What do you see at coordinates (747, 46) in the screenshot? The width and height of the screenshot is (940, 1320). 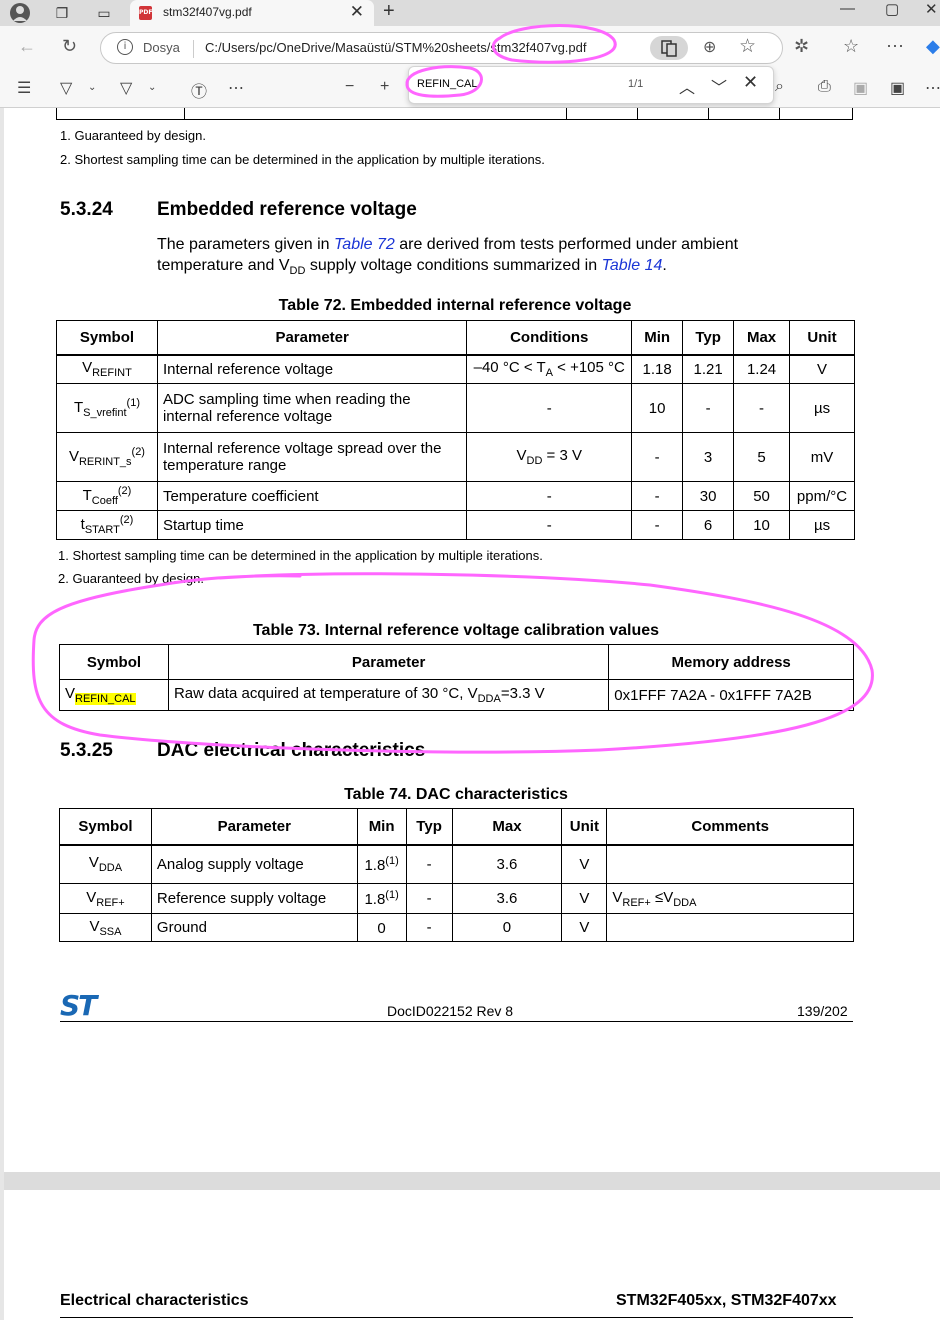 I see `favorite-star-icon: ☆` at bounding box center [747, 46].